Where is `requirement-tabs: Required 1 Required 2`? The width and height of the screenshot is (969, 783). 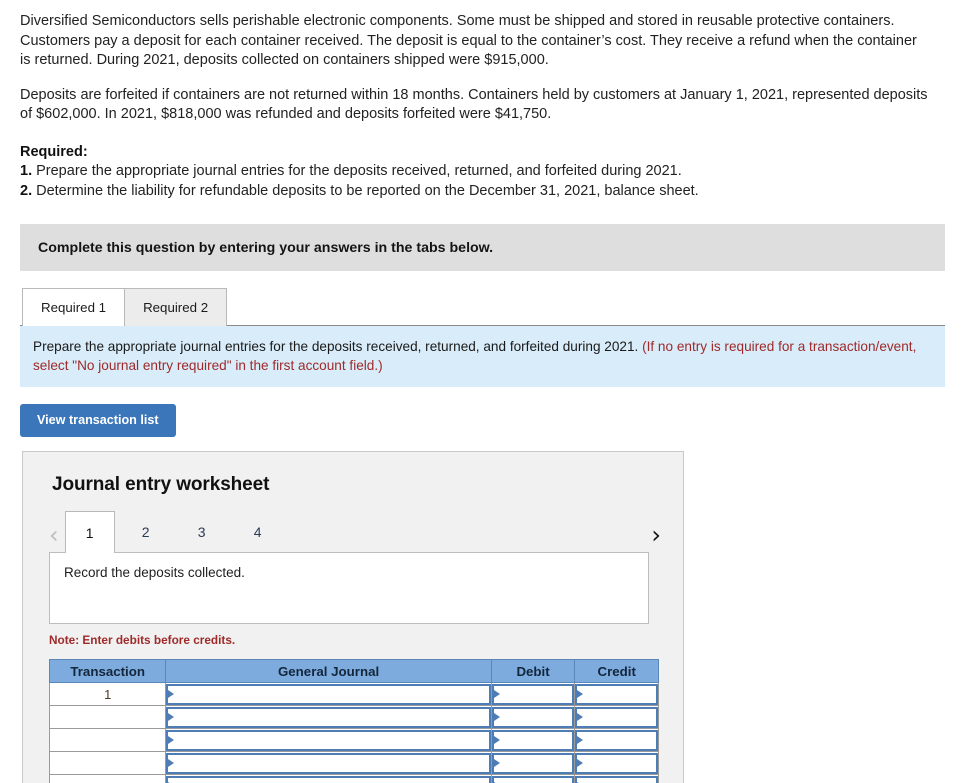 requirement-tabs: Required 1 Required 2 is located at coordinates (495, 307).